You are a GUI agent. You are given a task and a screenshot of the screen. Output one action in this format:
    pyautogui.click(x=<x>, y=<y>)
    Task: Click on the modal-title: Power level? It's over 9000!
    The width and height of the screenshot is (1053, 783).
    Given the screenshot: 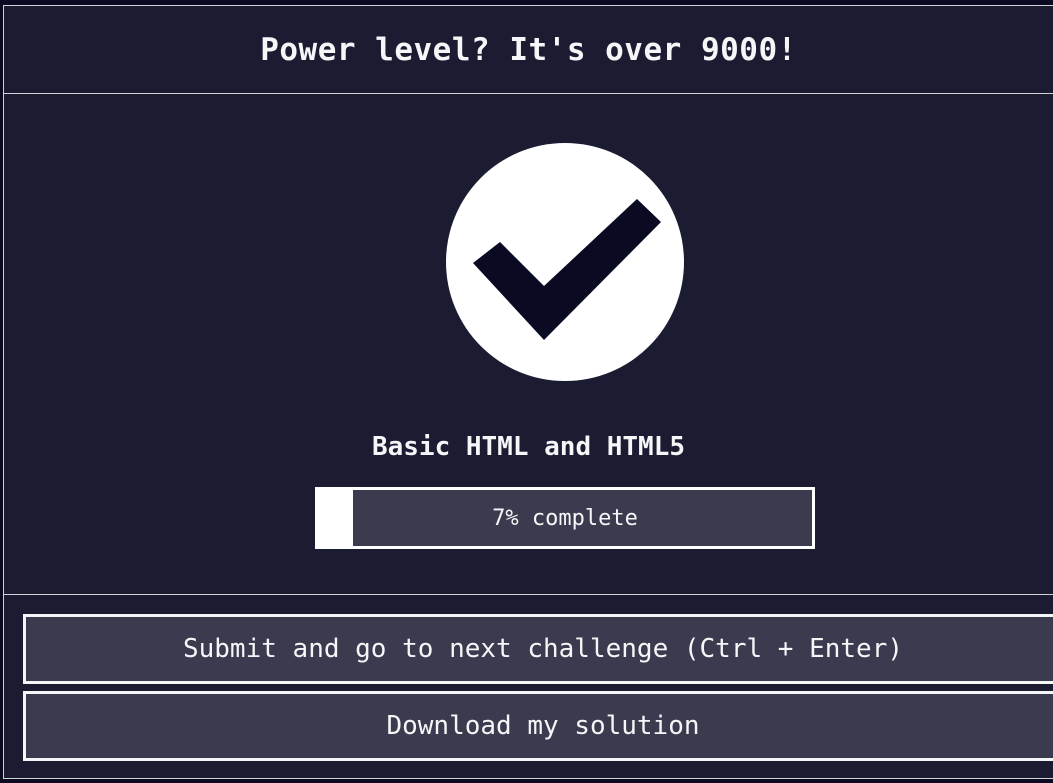 What is the action you would take?
    pyautogui.click(x=528, y=49)
    